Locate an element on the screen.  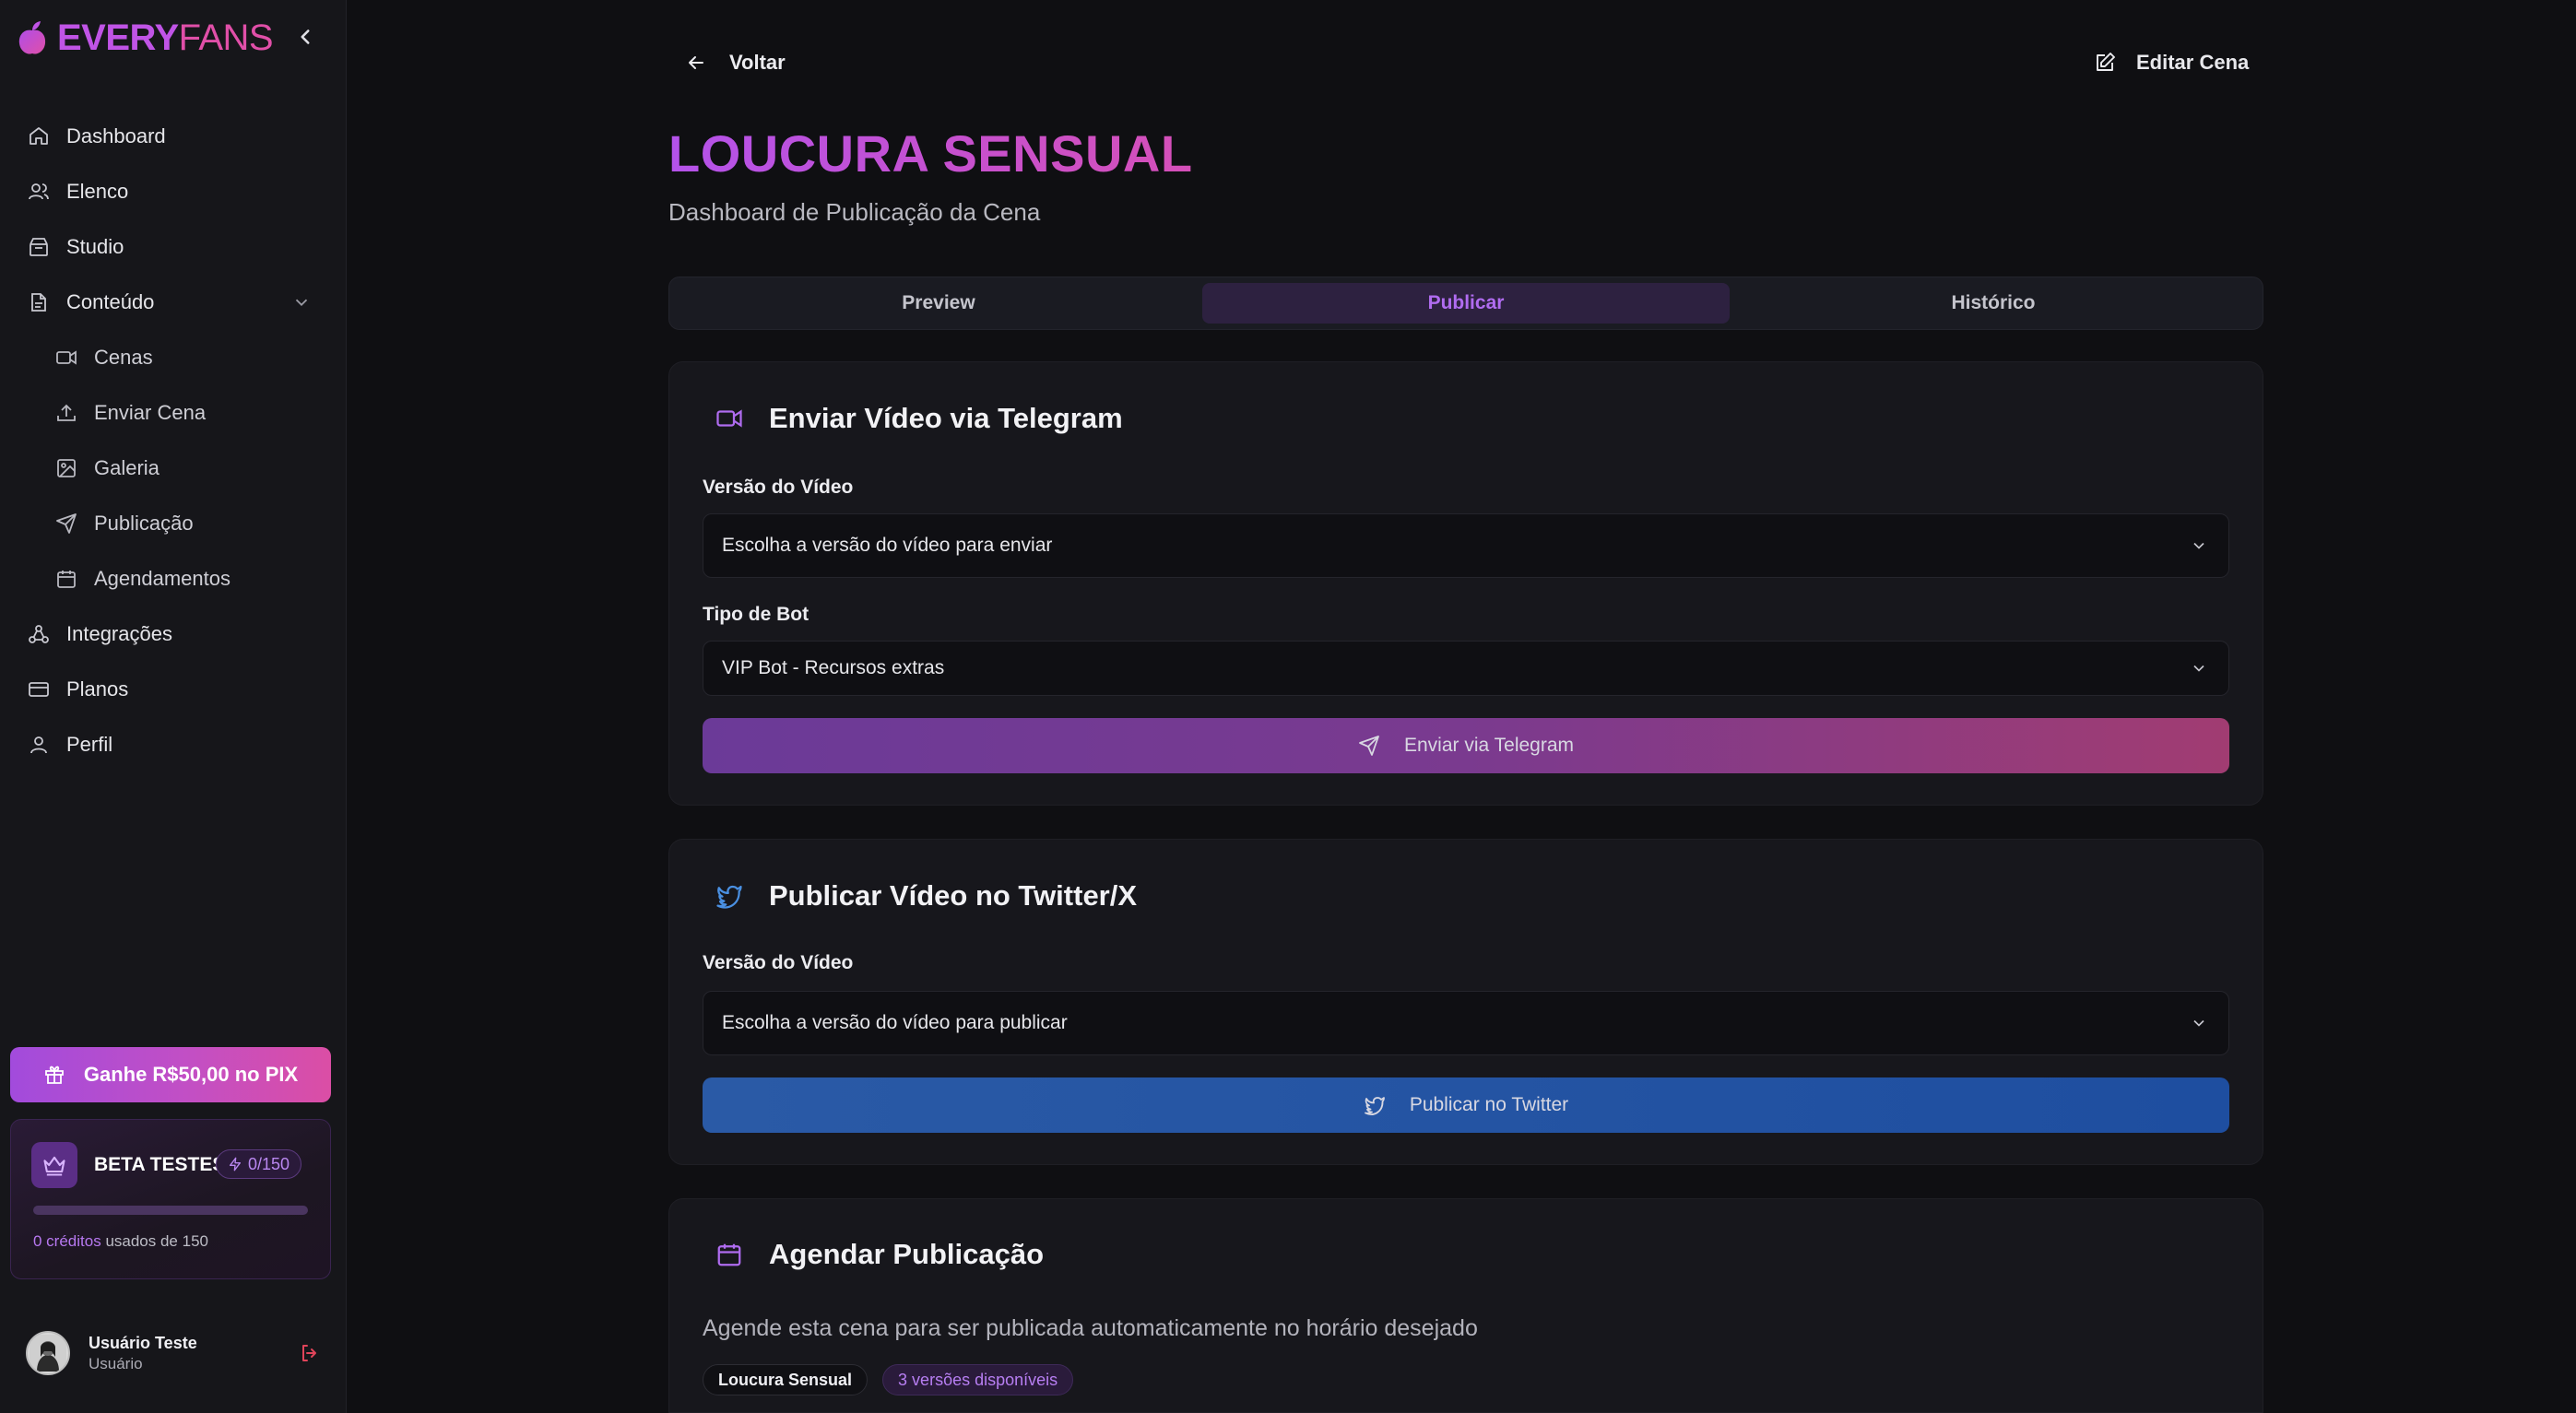
edit-scene-button: Editar Cena is located at coordinates (2171, 63).